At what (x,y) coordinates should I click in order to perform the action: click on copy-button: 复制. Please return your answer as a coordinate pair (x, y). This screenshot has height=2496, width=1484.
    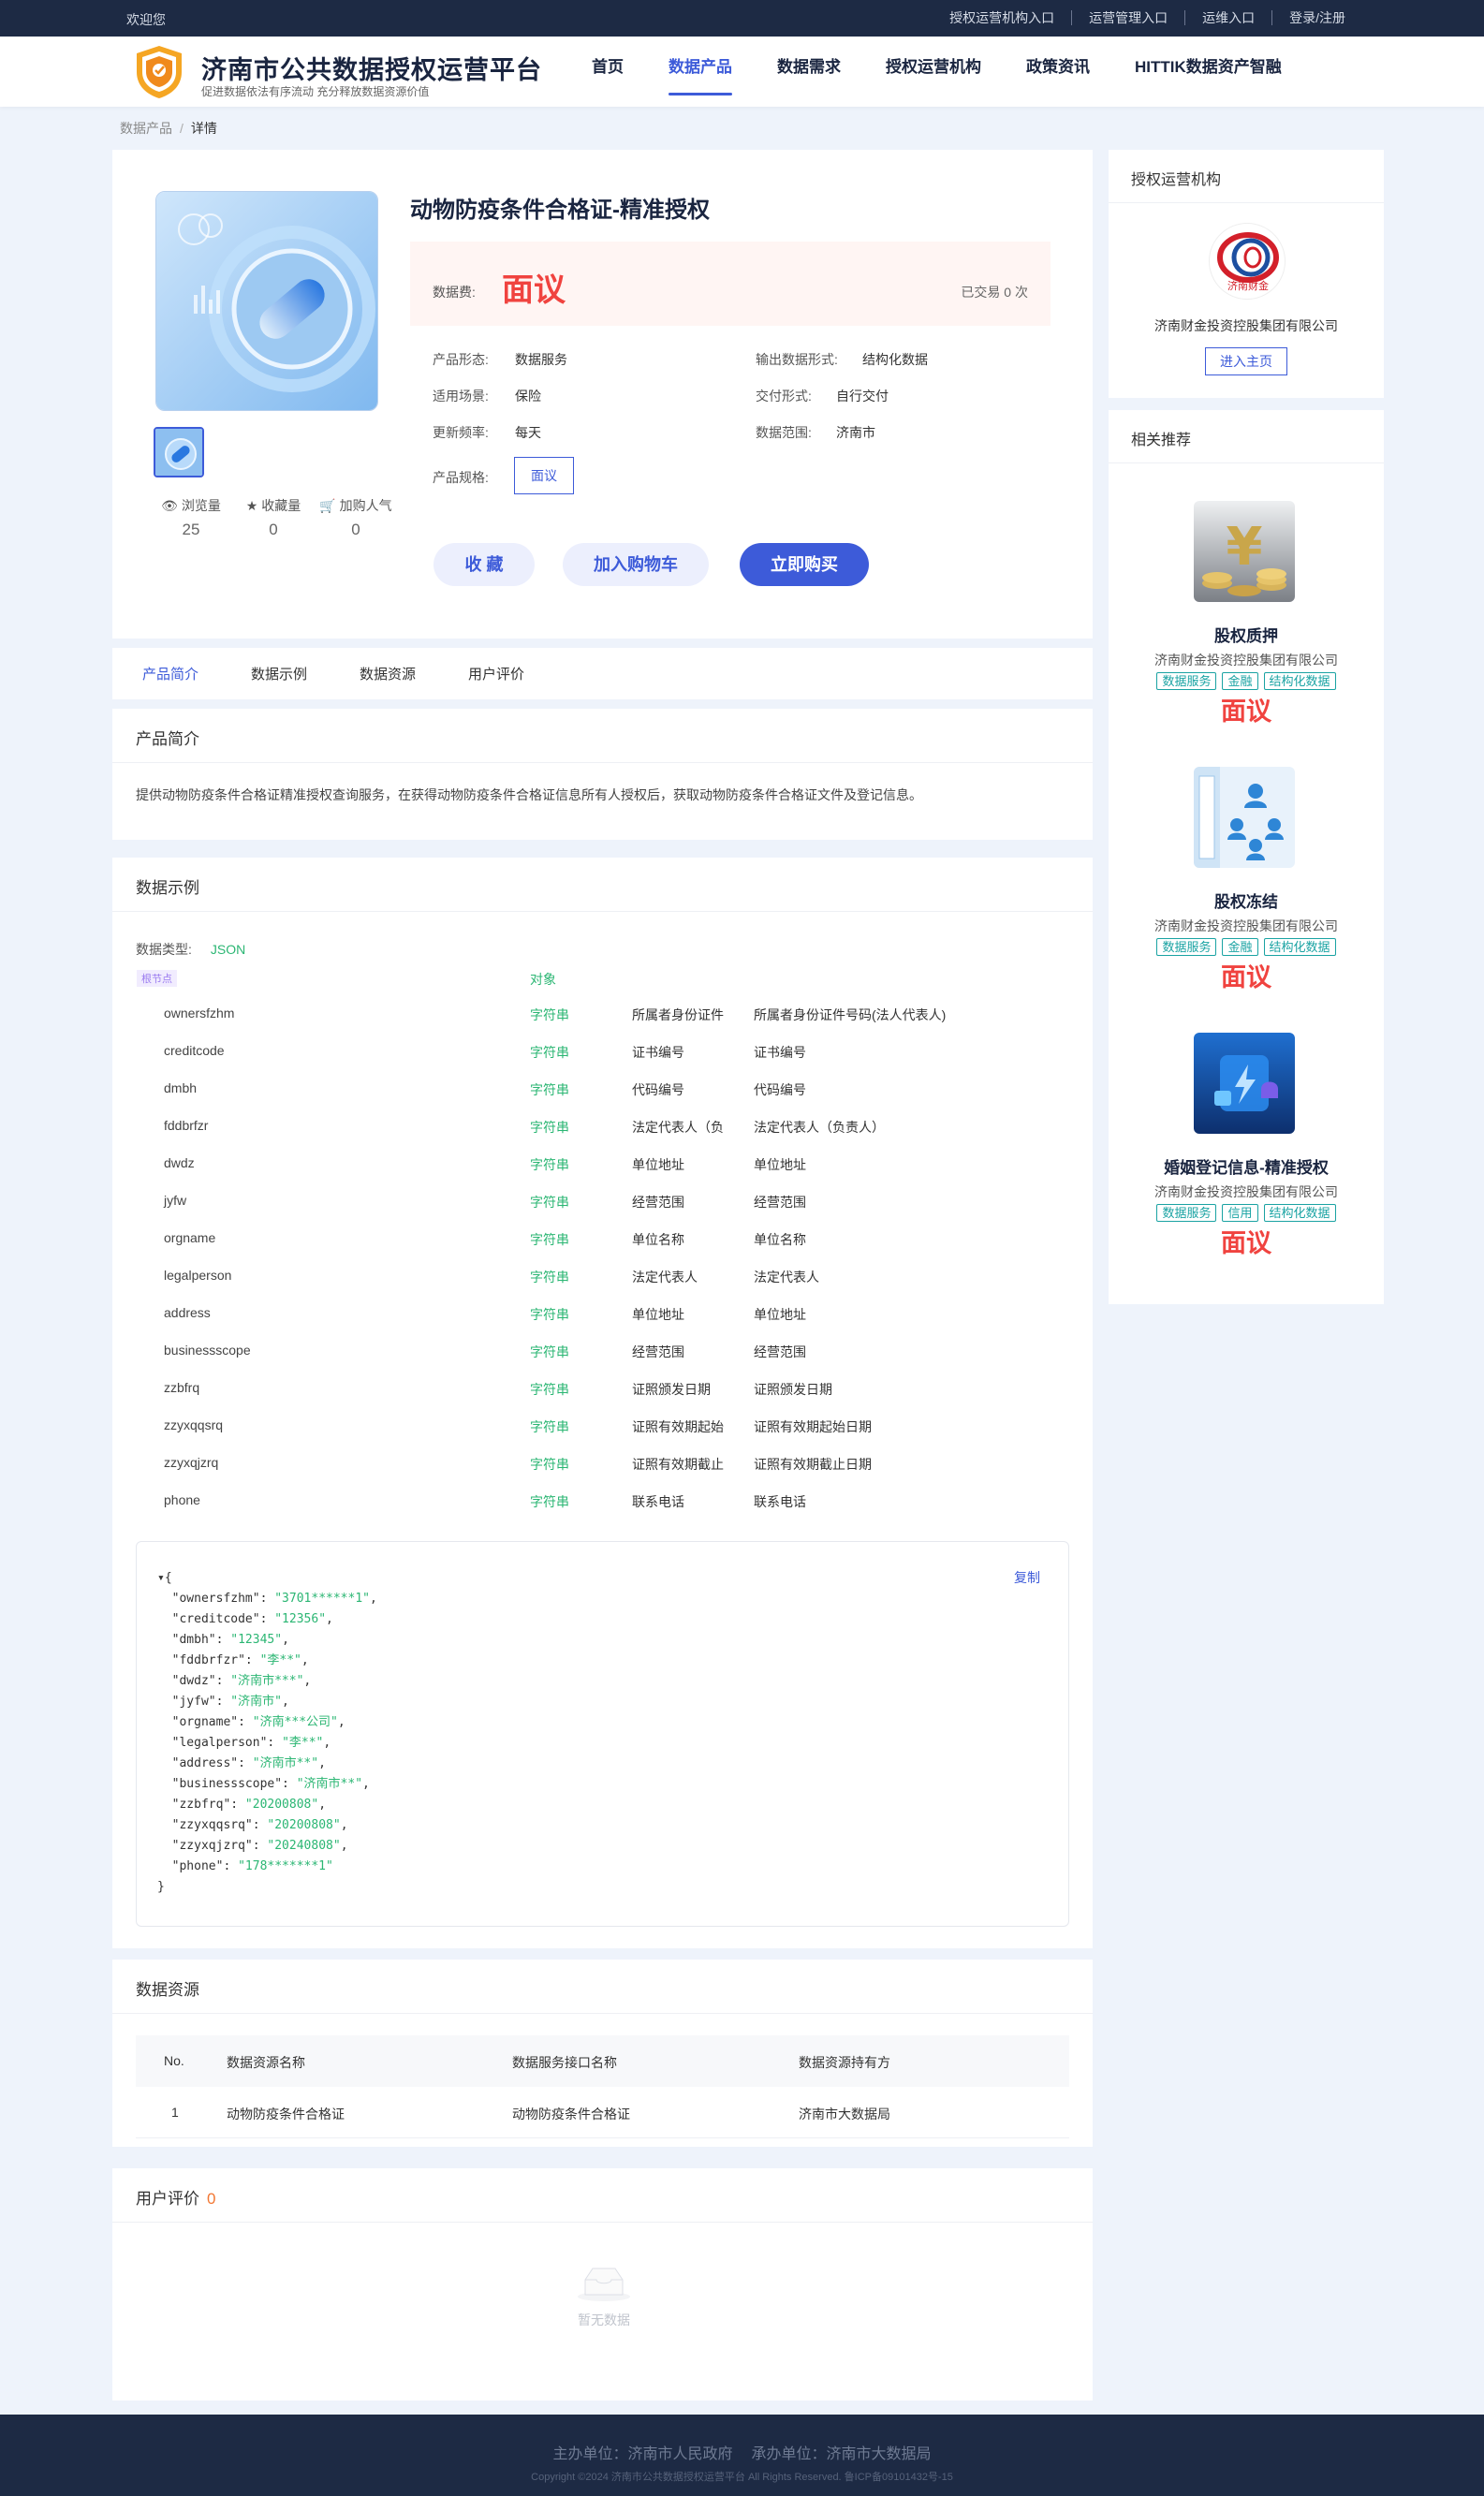
    Looking at the image, I should click on (1027, 1578).